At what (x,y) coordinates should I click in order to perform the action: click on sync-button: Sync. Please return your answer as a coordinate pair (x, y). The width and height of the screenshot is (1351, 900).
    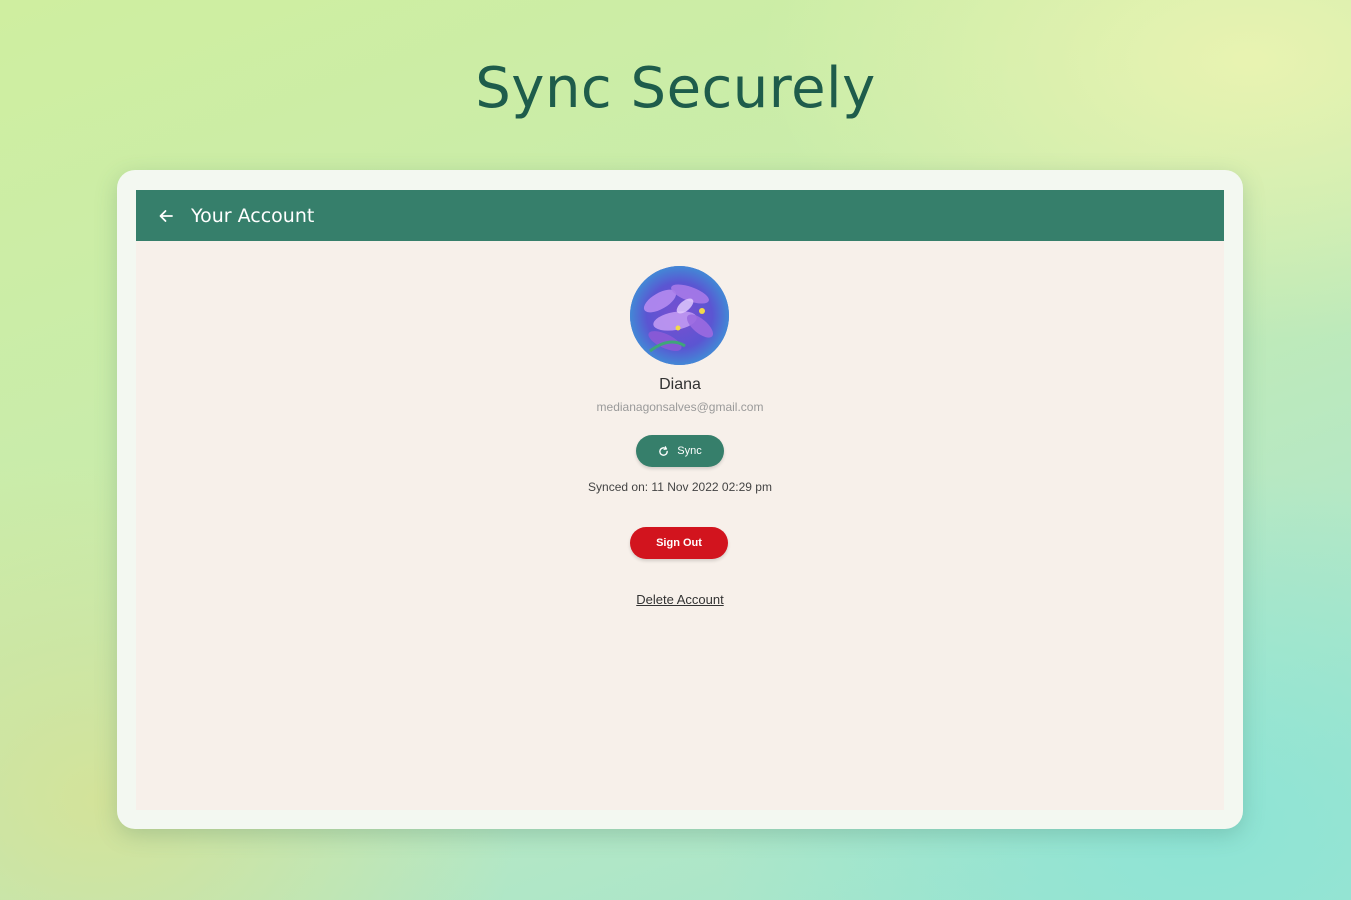
    Looking at the image, I should click on (680, 451).